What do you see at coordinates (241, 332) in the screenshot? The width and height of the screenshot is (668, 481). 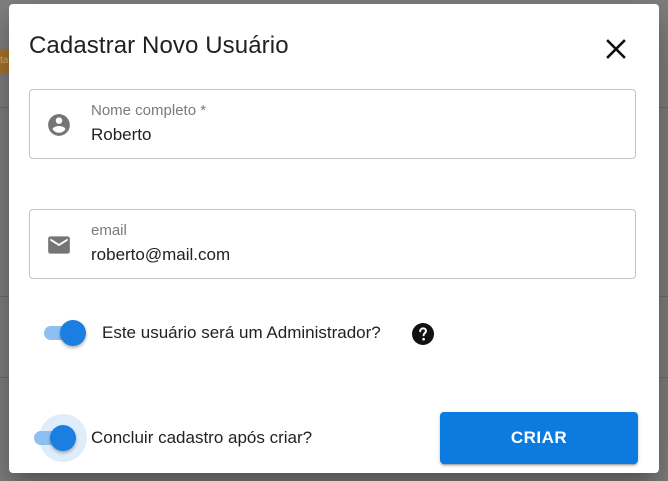 I see `admin-toggle-label: Este usuário será um Administrador?` at bounding box center [241, 332].